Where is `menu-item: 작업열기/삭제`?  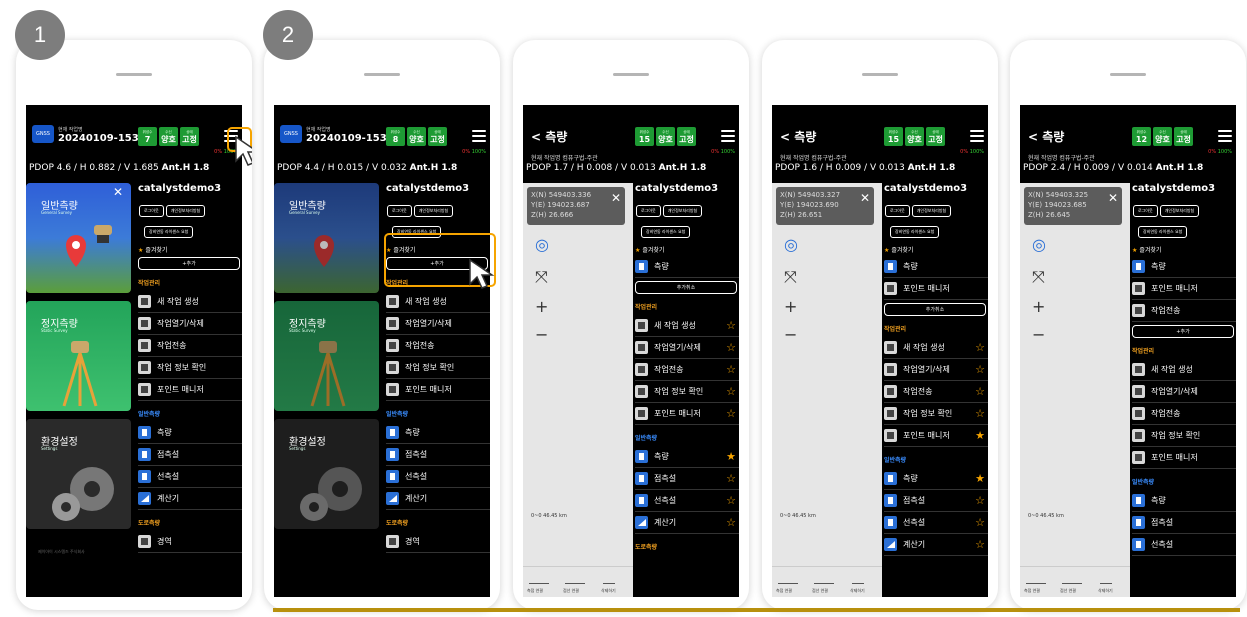 menu-item: 작업열기/삭제 is located at coordinates (438, 324).